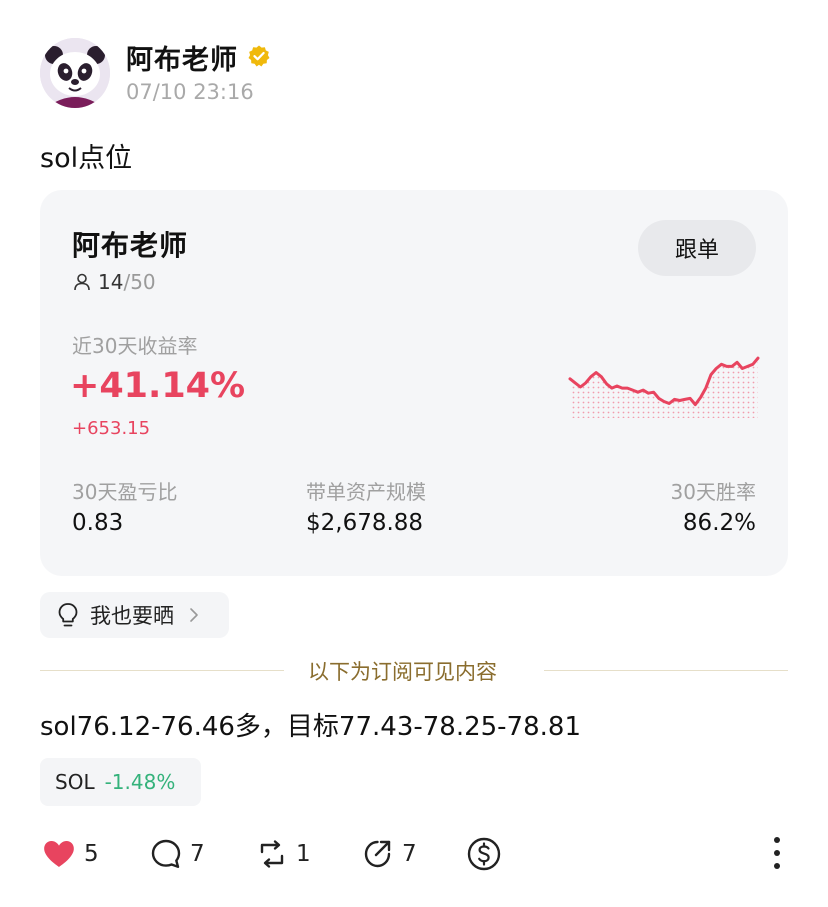  What do you see at coordinates (365, 523) in the screenshot?
I see `aum-value: $2,678.88` at bounding box center [365, 523].